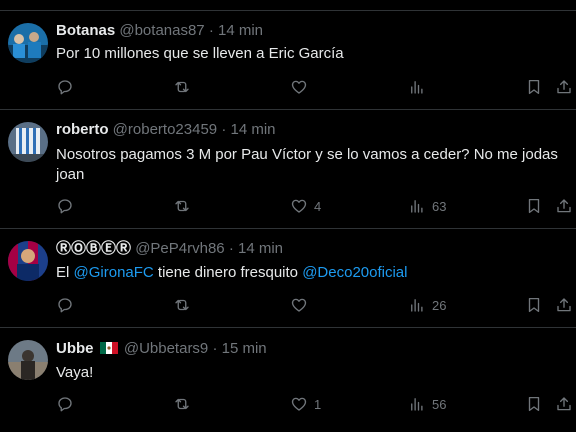 Image resolution: width=576 pixels, height=432 pixels. Describe the element at coordinates (288, 87) in the screenshot. I see `tweet-actions` at that location.